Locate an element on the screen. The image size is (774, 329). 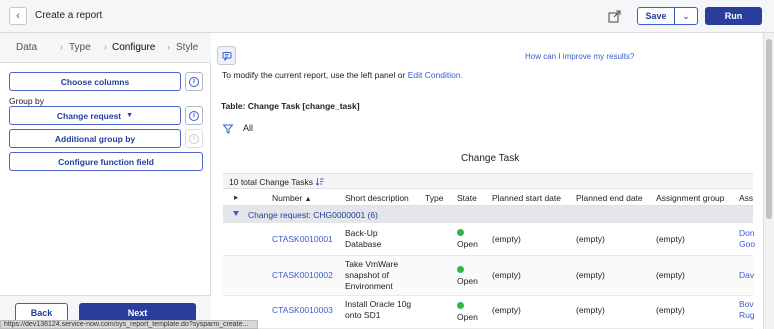
group-by-select: Change request ▼ is located at coordinates (95, 115).